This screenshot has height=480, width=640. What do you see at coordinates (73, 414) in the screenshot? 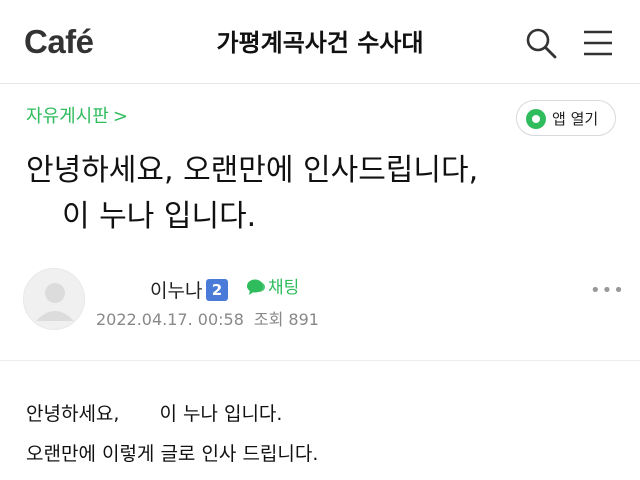
I see `body-greeting: 안녕하세요,` at bounding box center [73, 414].